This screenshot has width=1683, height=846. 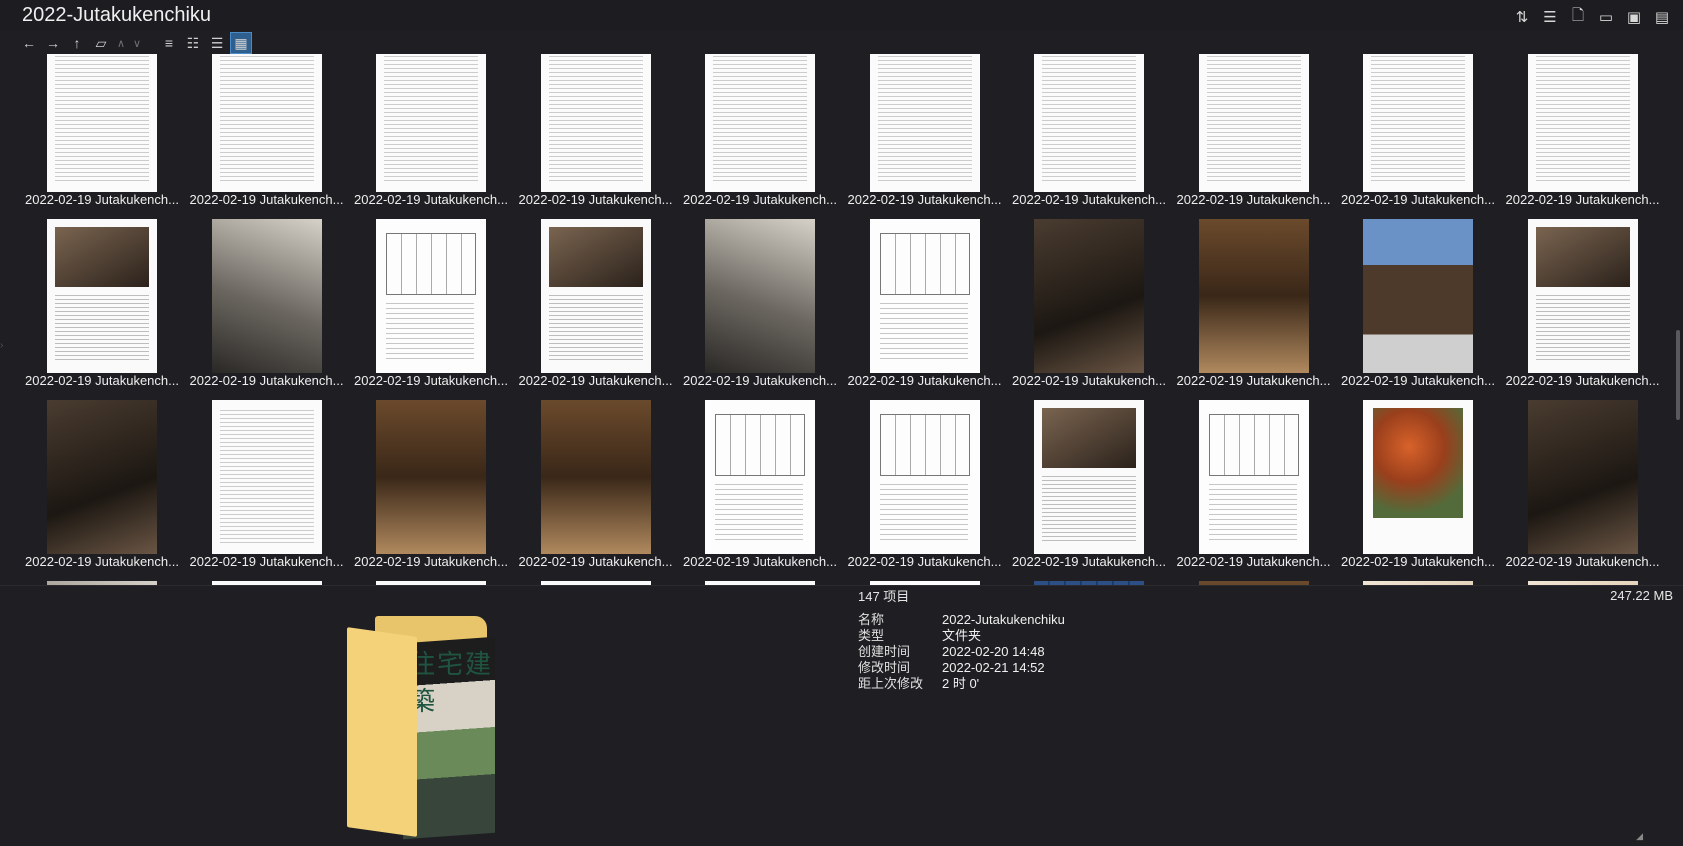 What do you see at coordinates (53, 43) in the screenshot?
I see `forward-arrow-icon: →` at bounding box center [53, 43].